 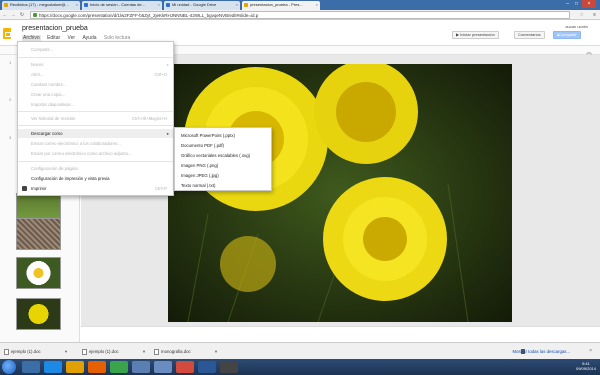 I want to click on bookmark-star-icon: ☆, so click(x=582, y=15).